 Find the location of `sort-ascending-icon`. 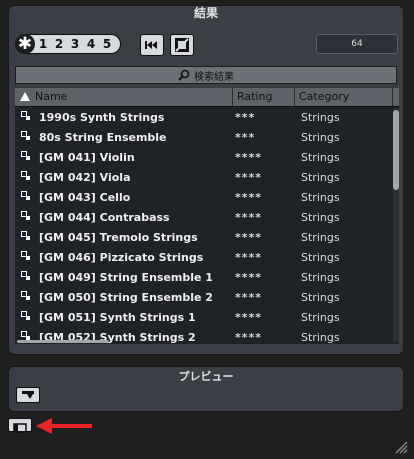

sort-ascending-icon is located at coordinates (25, 96).